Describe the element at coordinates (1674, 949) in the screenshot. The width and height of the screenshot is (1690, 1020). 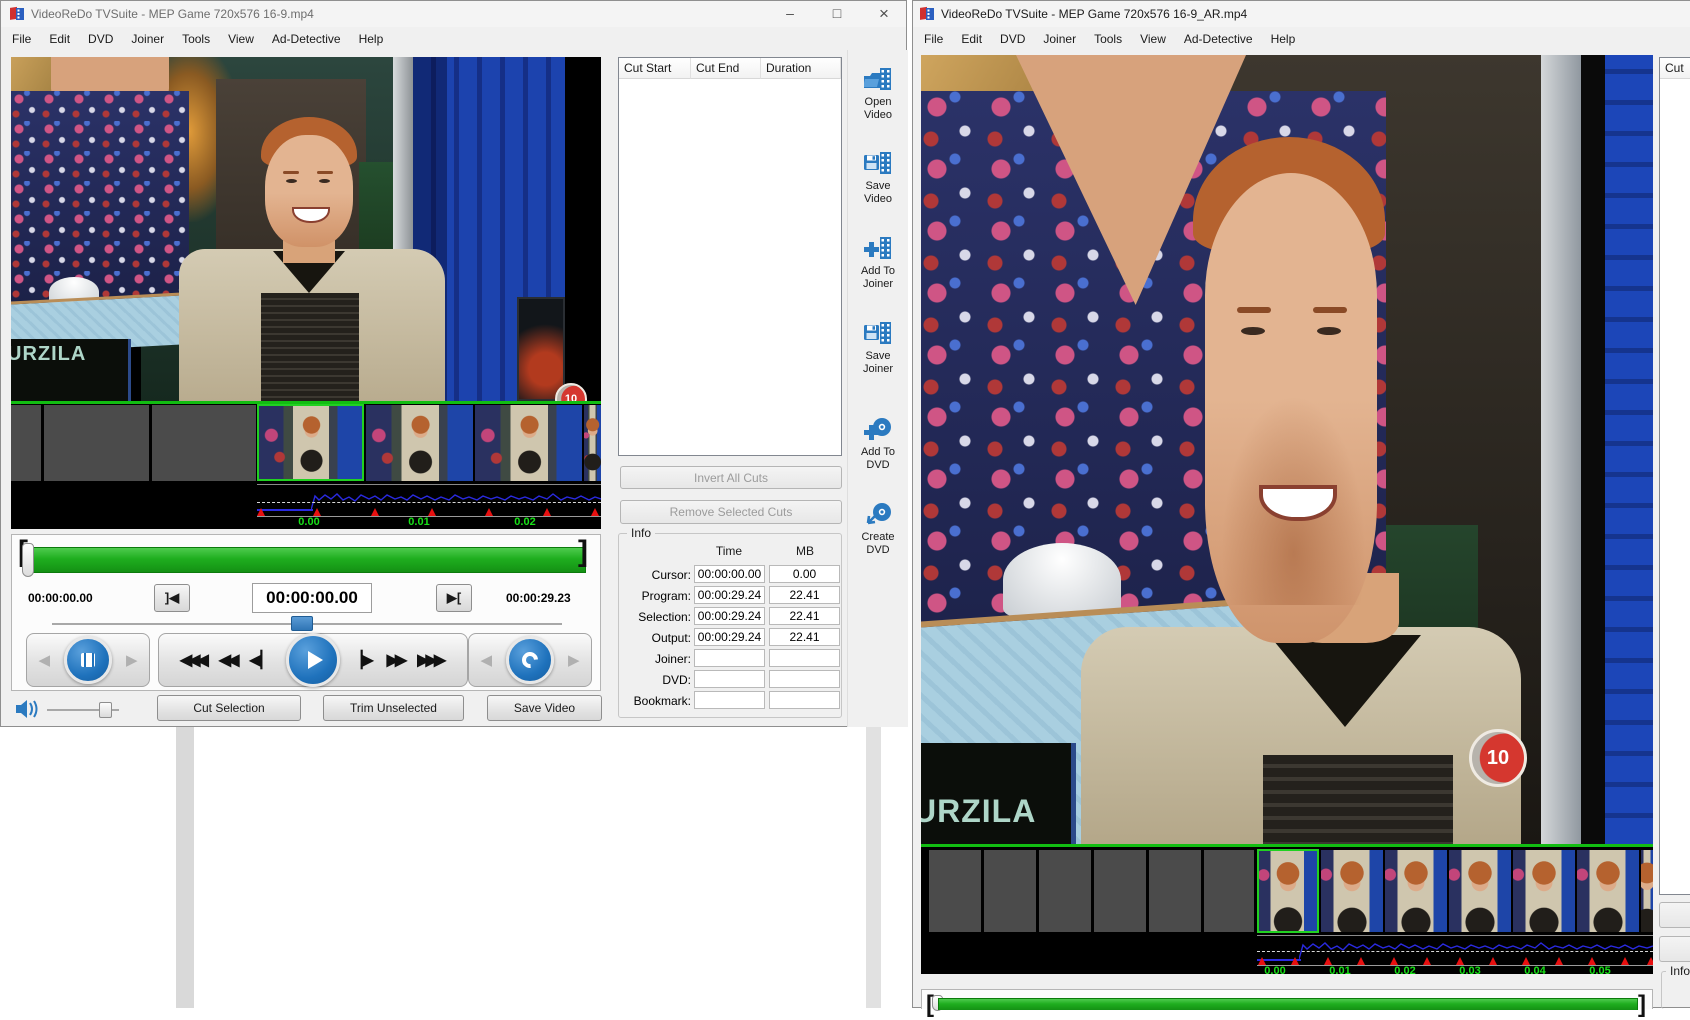
I see `remove-selected-cuts-button-partial` at that location.